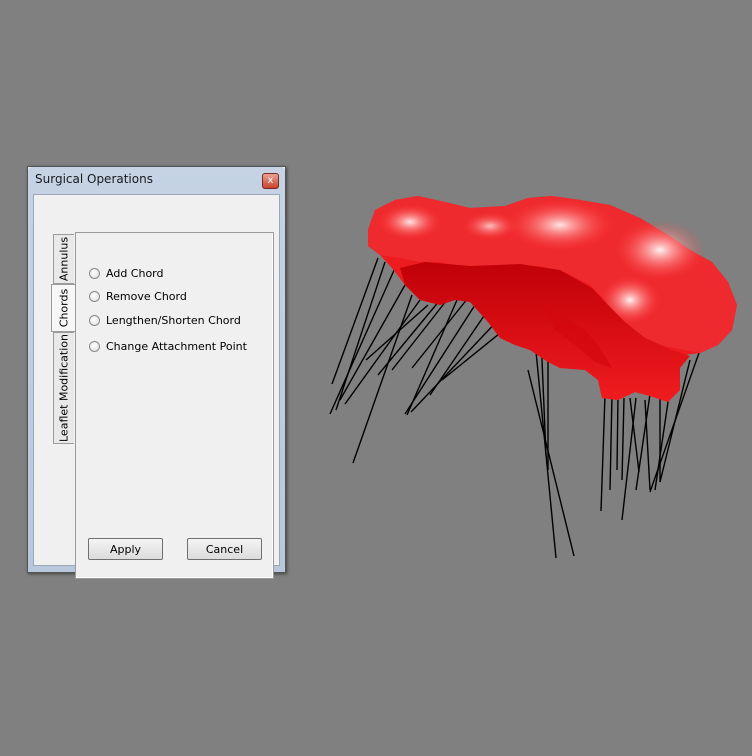 The width and height of the screenshot is (752, 756). I want to click on option-label: Add Chord, so click(135, 273).